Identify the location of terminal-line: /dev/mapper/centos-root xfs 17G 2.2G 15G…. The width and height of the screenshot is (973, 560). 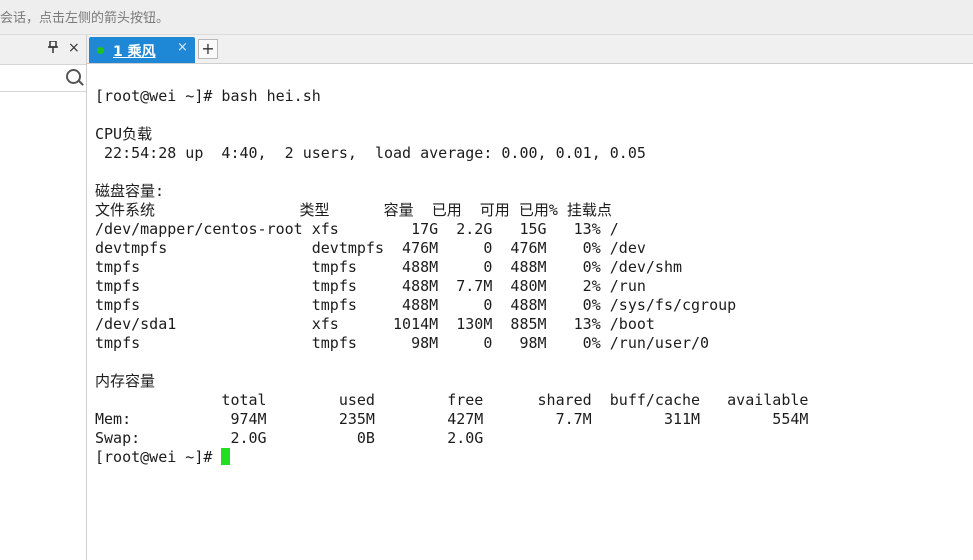
(357, 229).